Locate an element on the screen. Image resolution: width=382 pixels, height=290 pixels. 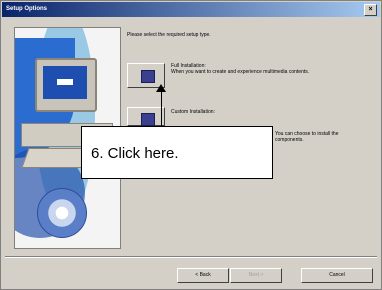
callout-arrow-head is located at coordinates (161, 88).